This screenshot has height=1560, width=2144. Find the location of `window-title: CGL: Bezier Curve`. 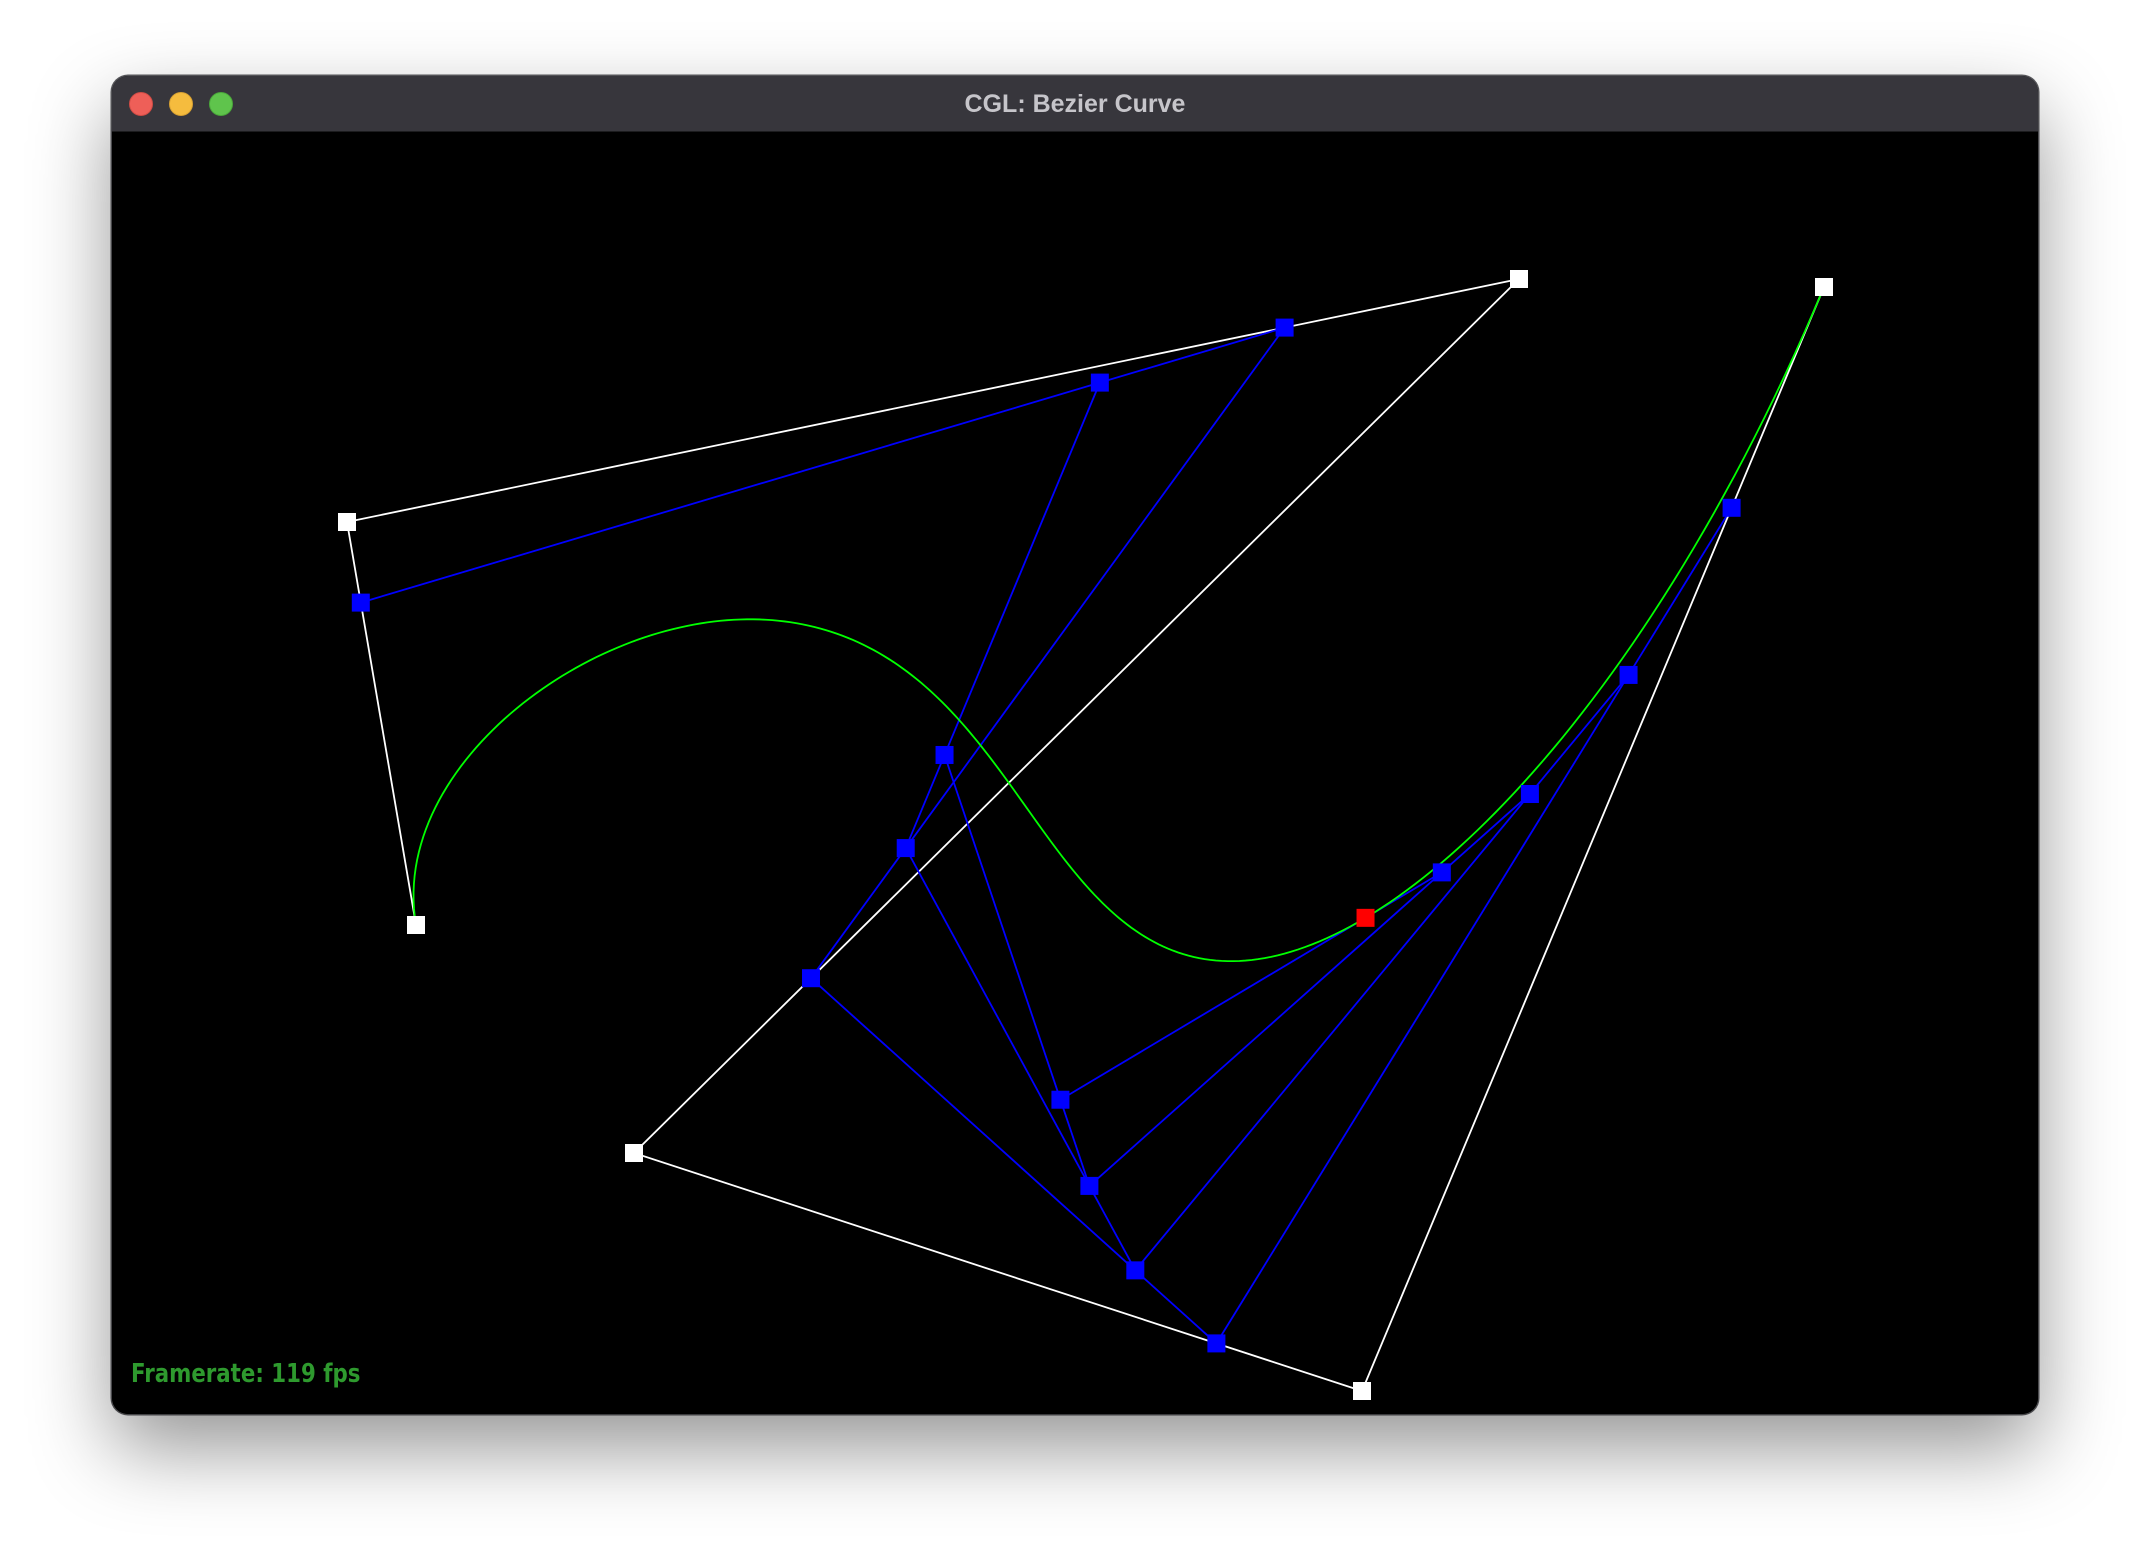

window-title: CGL: Bezier Curve is located at coordinates (1075, 104).